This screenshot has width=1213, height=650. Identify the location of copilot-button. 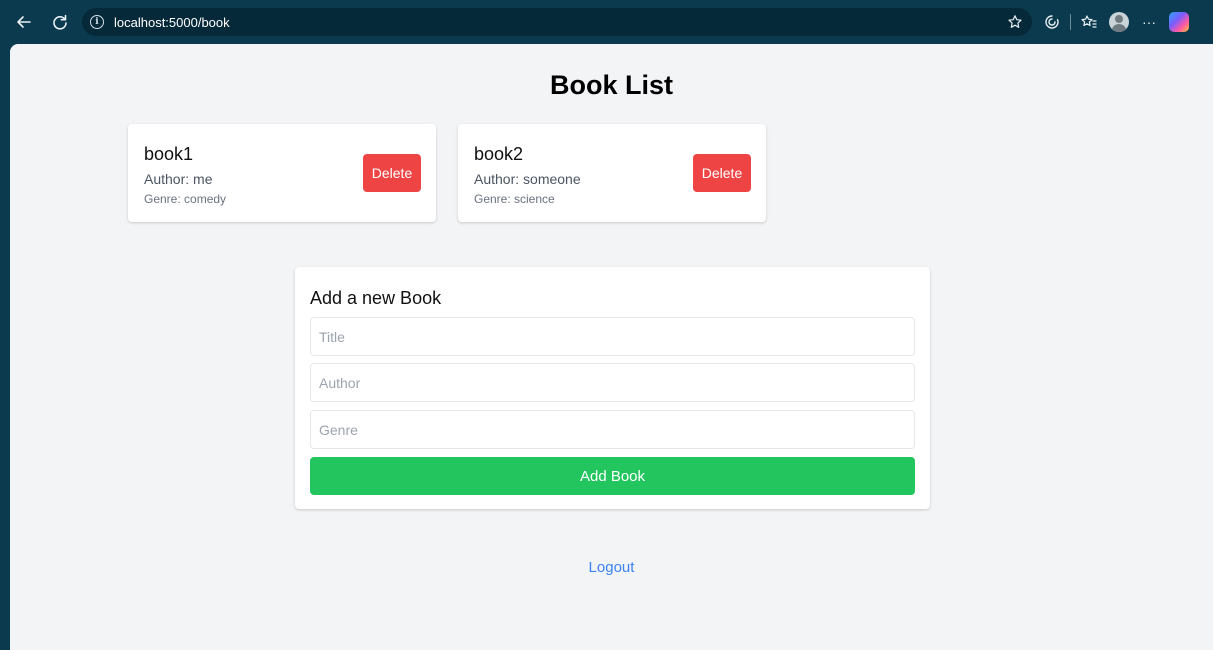
(1179, 22).